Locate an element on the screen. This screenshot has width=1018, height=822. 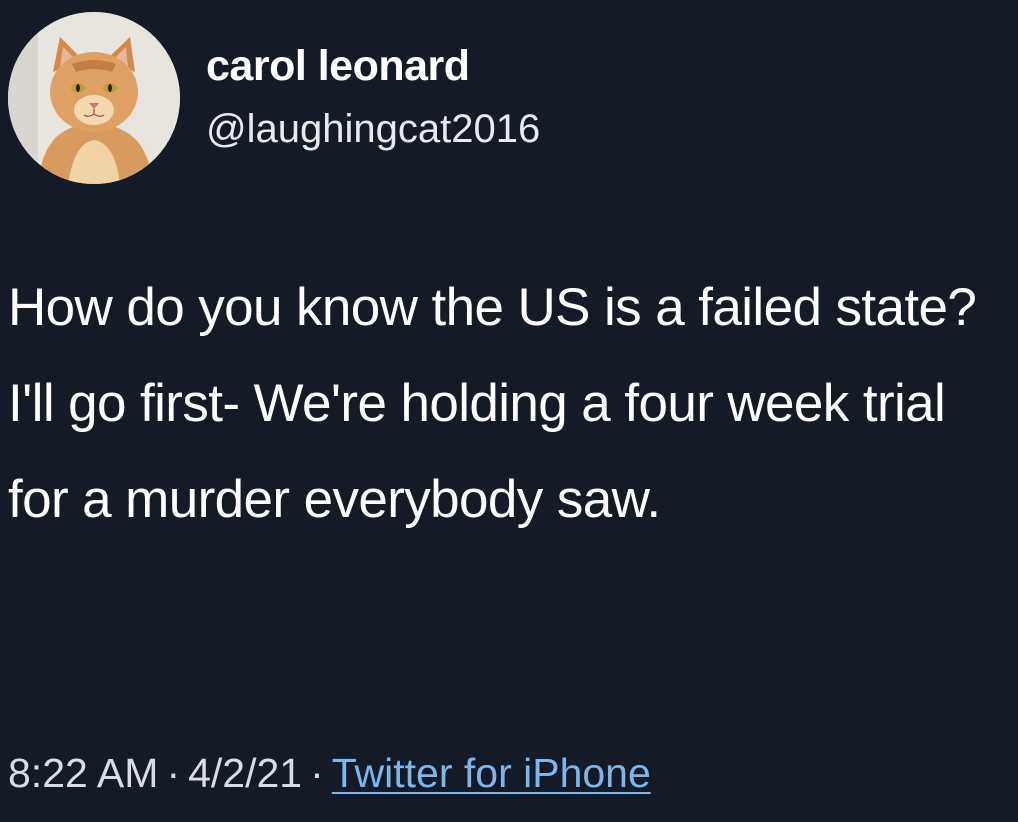
avatar is located at coordinates (94, 98).